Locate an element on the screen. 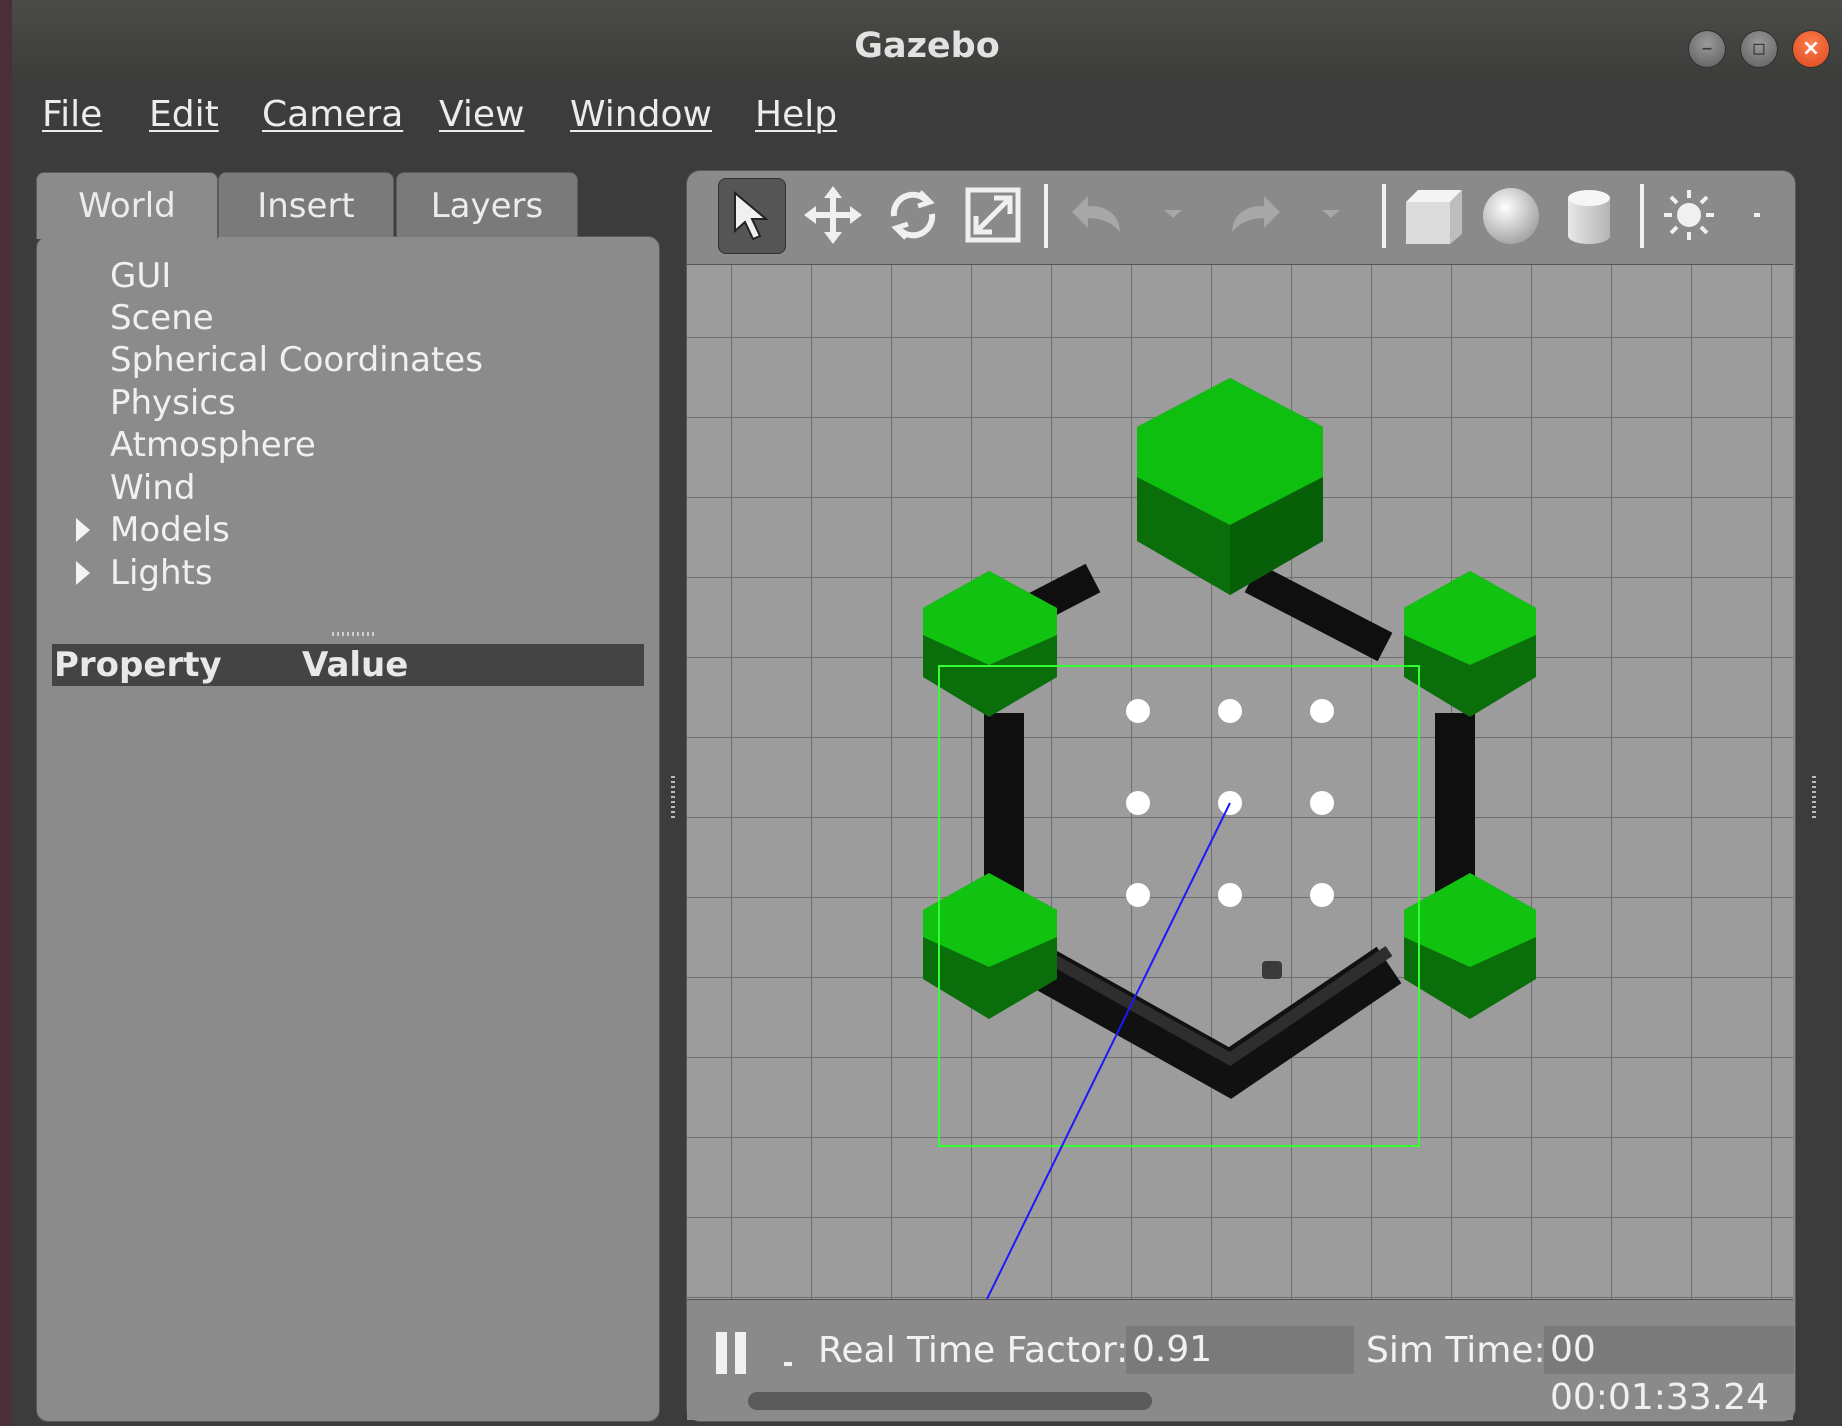  column-value: Value is located at coordinates (355, 665).